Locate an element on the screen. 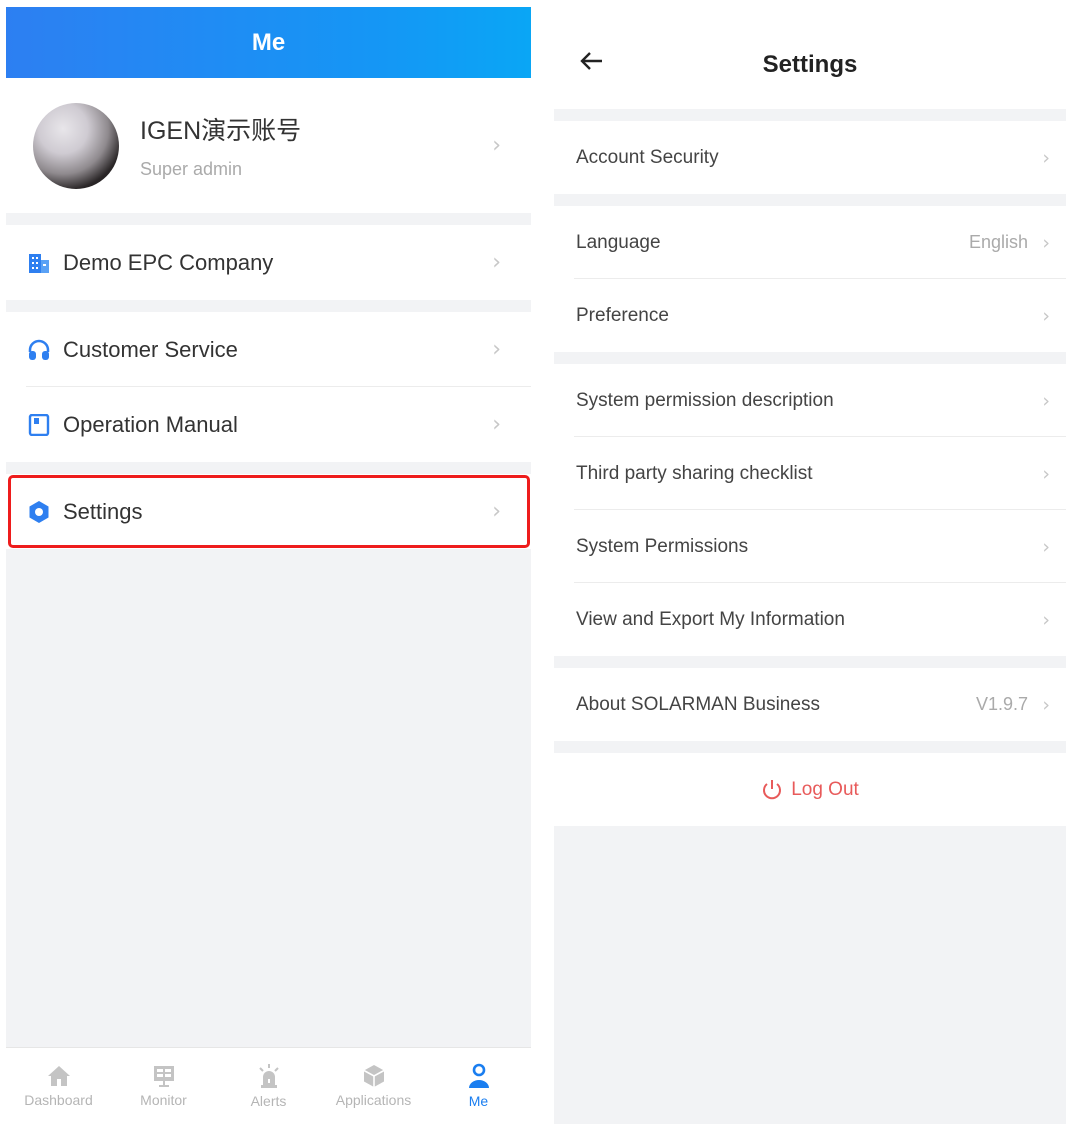  tab-dashboard: Dashboard is located at coordinates (58, 1086).